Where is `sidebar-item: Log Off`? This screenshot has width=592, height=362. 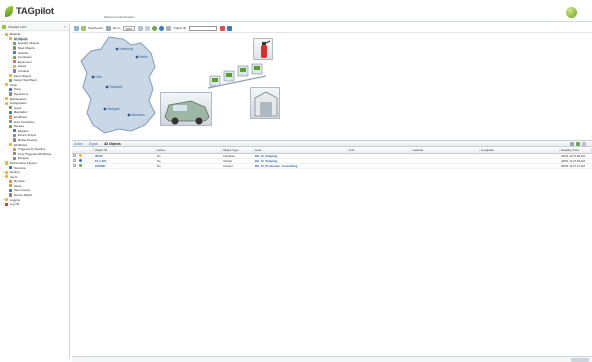
sidebar-item: Log Off is located at coordinates (34, 204).